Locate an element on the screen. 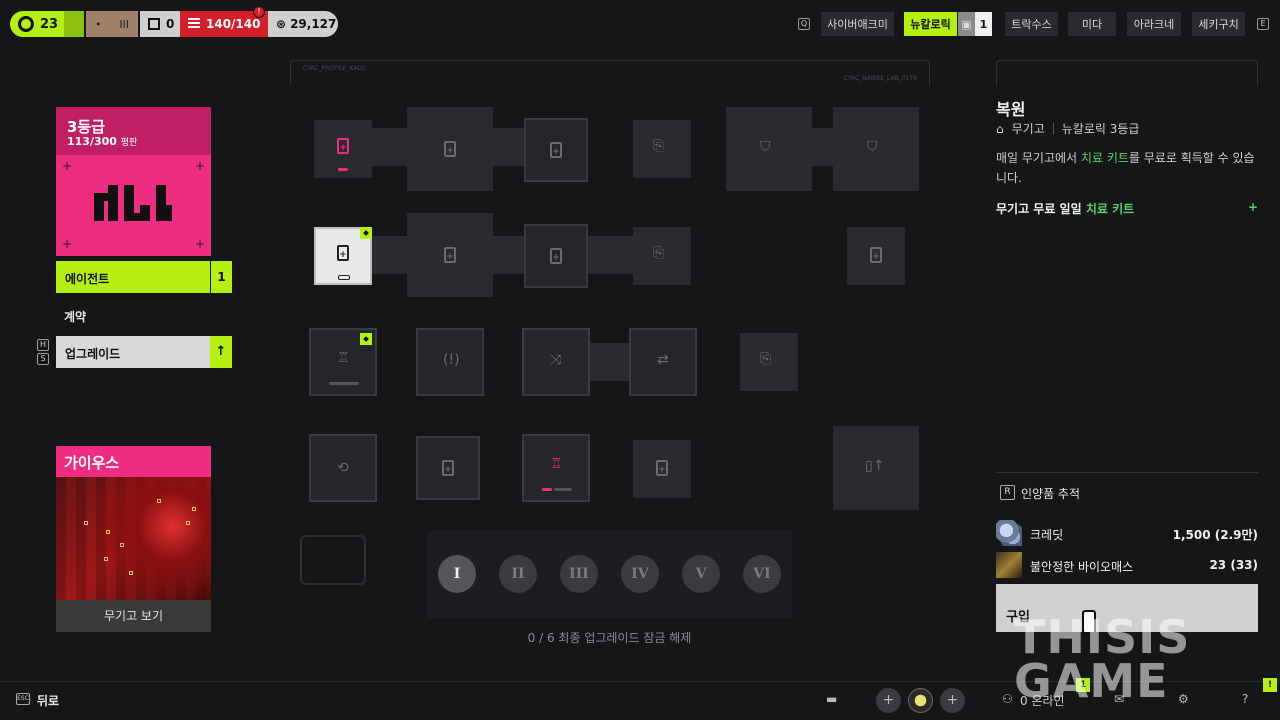 This screenshot has width=1280, height=720. meta-source: 무기고 is located at coordinates (1028, 129).